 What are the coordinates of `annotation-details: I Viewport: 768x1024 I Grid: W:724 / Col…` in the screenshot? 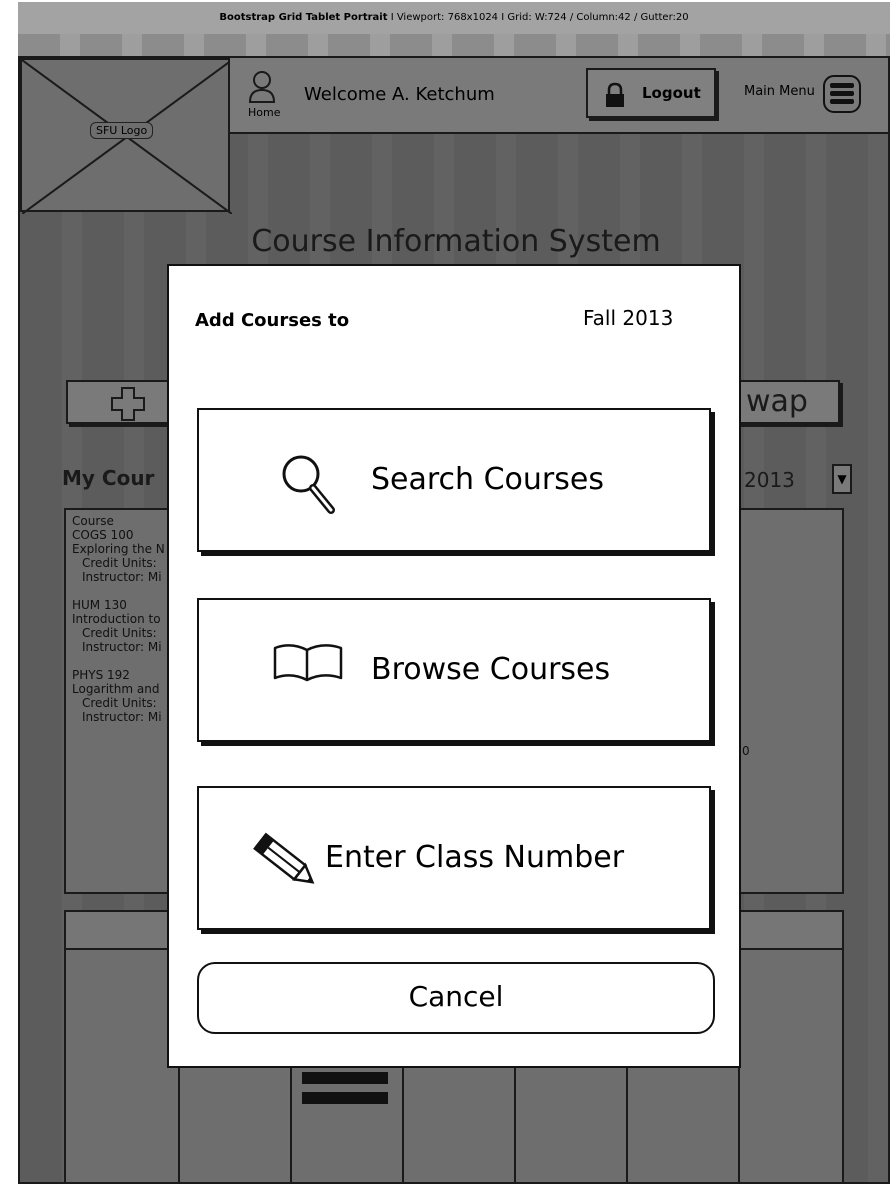 It's located at (539, 17).